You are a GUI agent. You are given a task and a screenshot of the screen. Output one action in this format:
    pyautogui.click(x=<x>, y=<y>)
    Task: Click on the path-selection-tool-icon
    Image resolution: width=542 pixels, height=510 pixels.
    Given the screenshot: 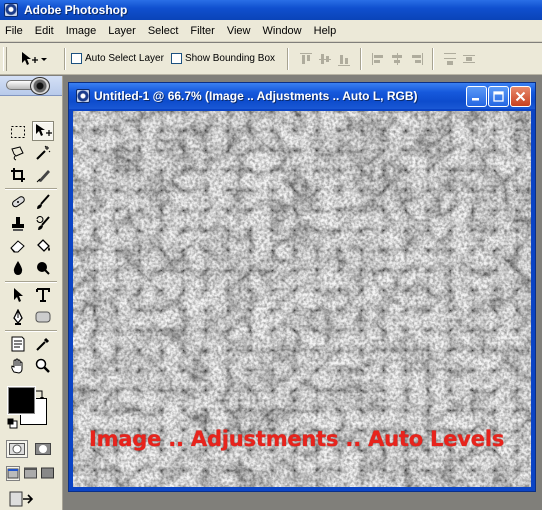 What is the action you would take?
    pyautogui.click(x=18, y=295)
    